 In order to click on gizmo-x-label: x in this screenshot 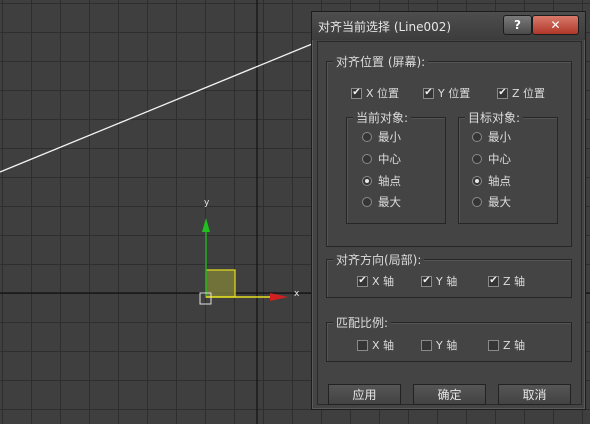, I will do `click(297, 294)`.